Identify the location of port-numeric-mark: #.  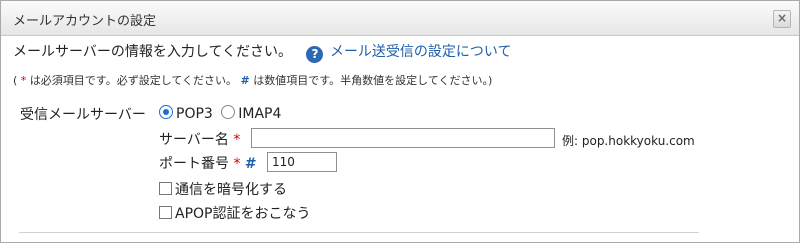
(250, 164).